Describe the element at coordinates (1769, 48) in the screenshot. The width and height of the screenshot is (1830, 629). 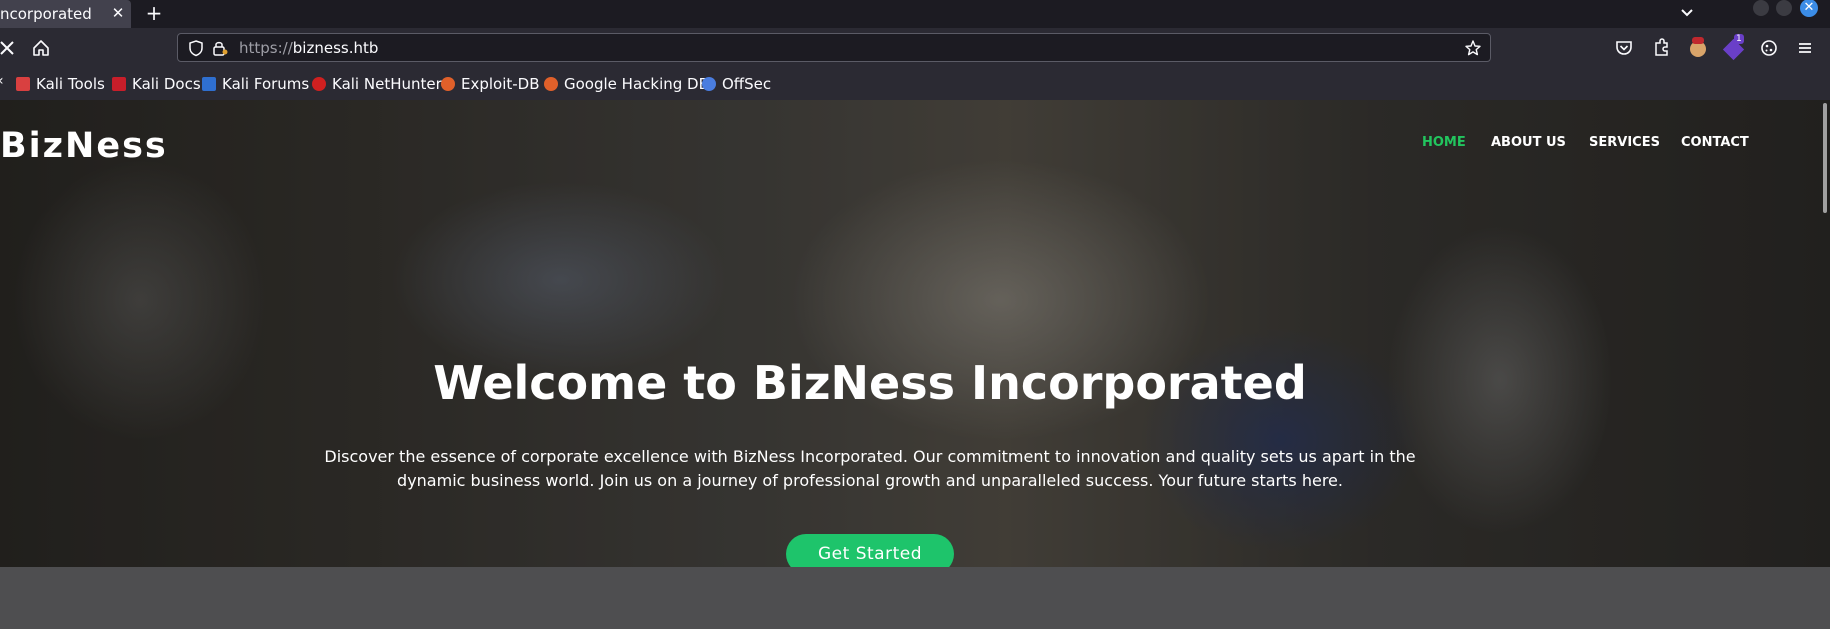
I see `cookie-icon` at that location.